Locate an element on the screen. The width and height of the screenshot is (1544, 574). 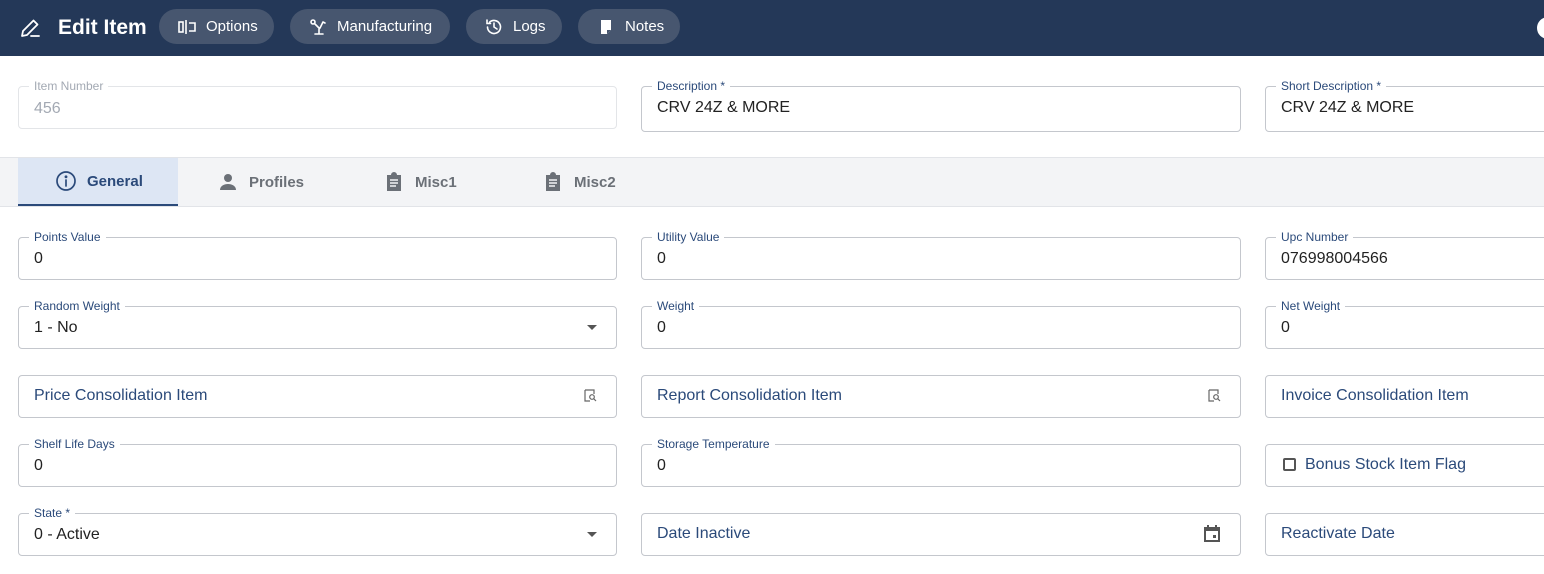
item-number-value: 456 is located at coordinates (47, 108).